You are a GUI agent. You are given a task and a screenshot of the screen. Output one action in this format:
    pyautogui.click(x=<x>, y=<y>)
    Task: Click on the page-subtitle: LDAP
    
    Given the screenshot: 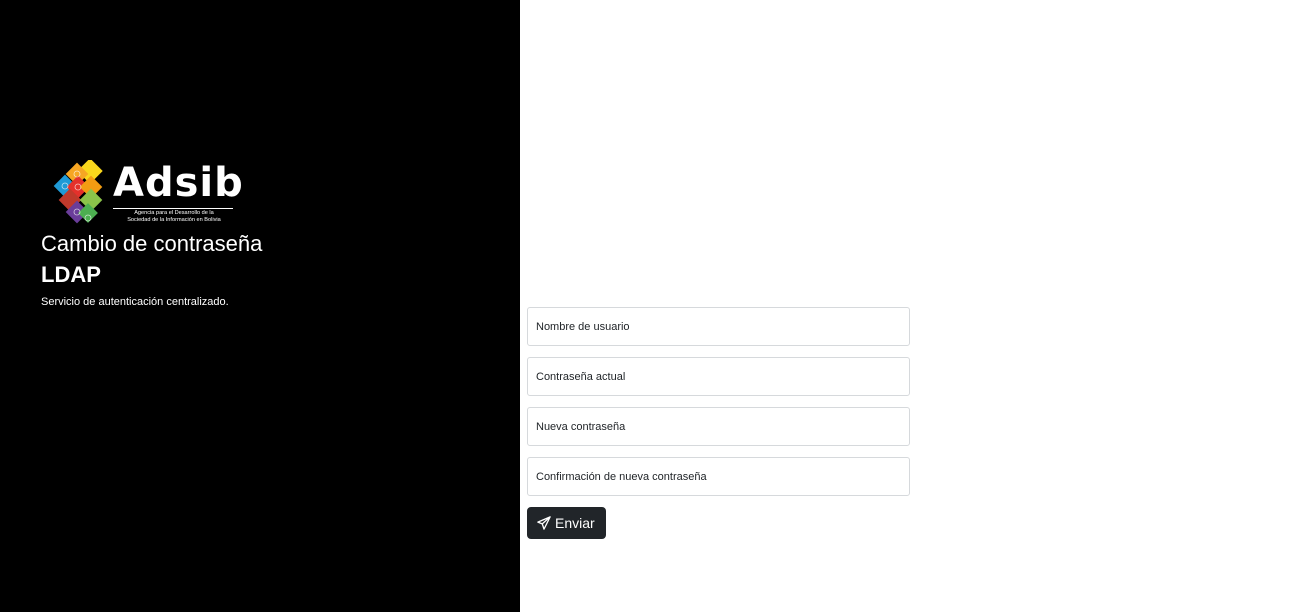 What is the action you would take?
    pyautogui.click(x=71, y=274)
    